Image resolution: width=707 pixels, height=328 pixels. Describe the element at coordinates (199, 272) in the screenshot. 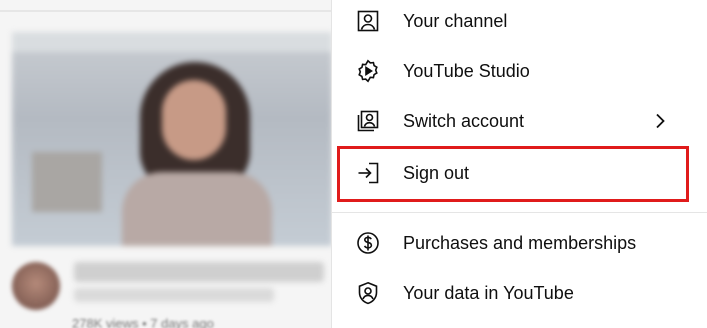

I see `video-title` at that location.